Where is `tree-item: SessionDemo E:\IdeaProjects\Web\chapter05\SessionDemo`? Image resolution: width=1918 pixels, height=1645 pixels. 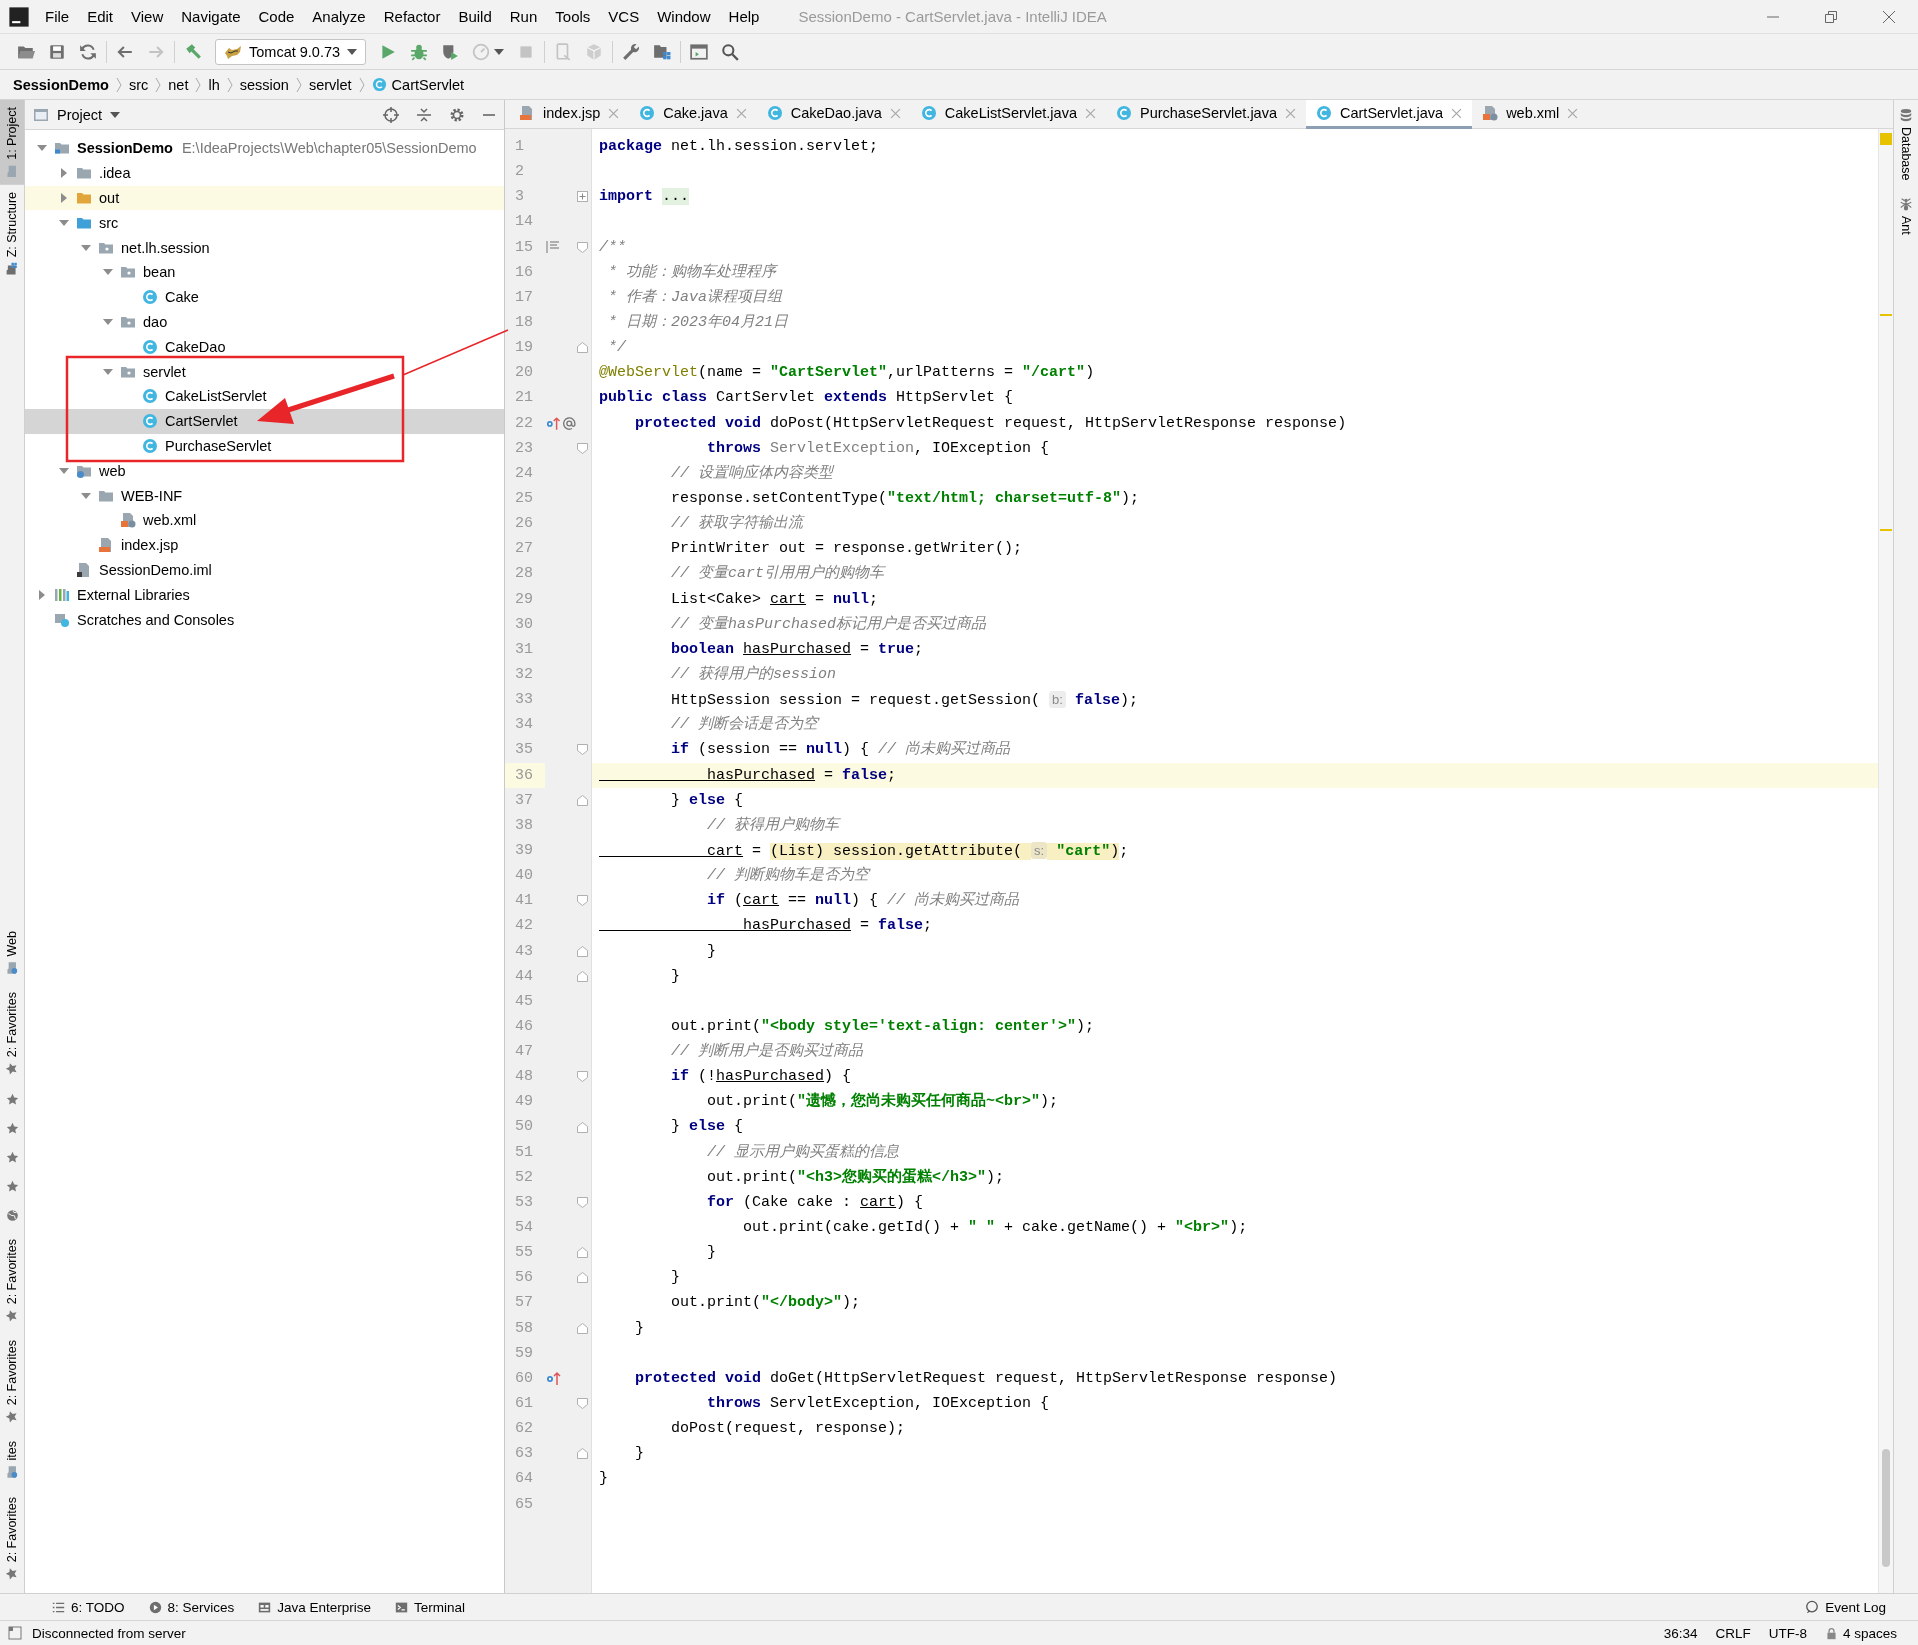 tree-item: SessionDemo E:\IdeaProjects\Web\chapter05\SessionDemo is located at coordinates (264, 148).